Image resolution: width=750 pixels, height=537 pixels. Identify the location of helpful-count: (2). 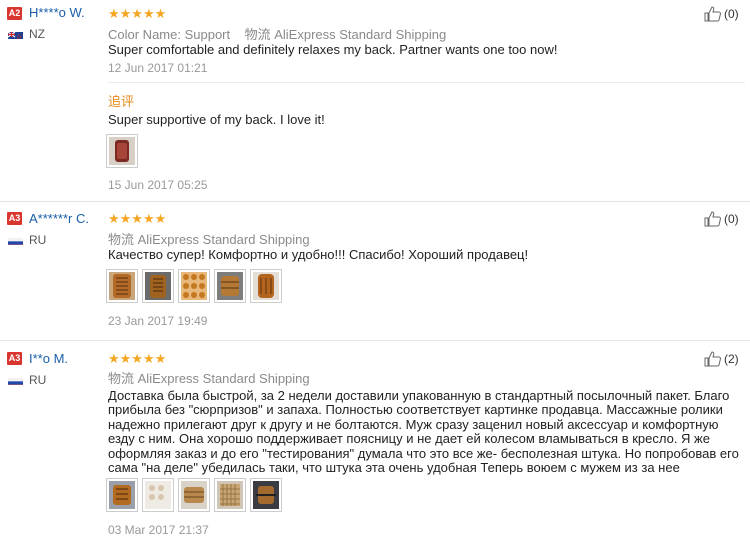
(731, 359).